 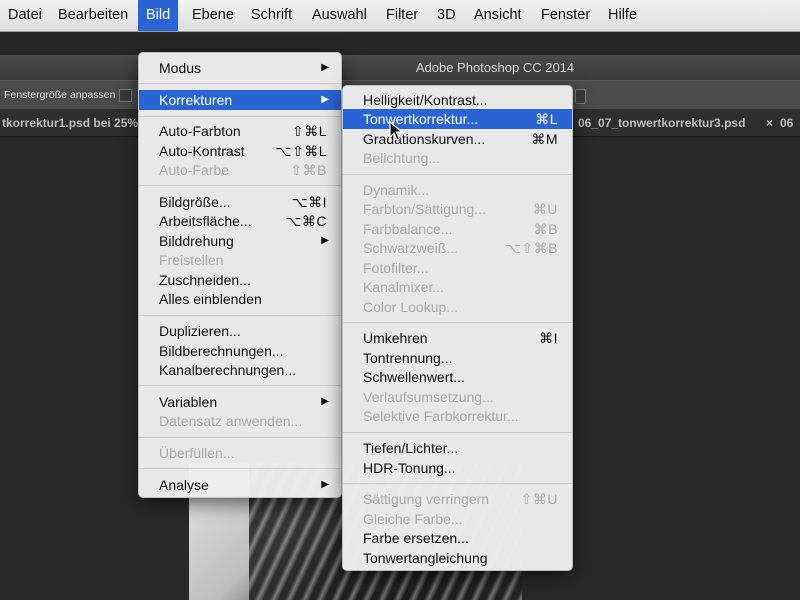 I want to click on menu-item-label: Auto-Farbe, so click(x=194, y=170).